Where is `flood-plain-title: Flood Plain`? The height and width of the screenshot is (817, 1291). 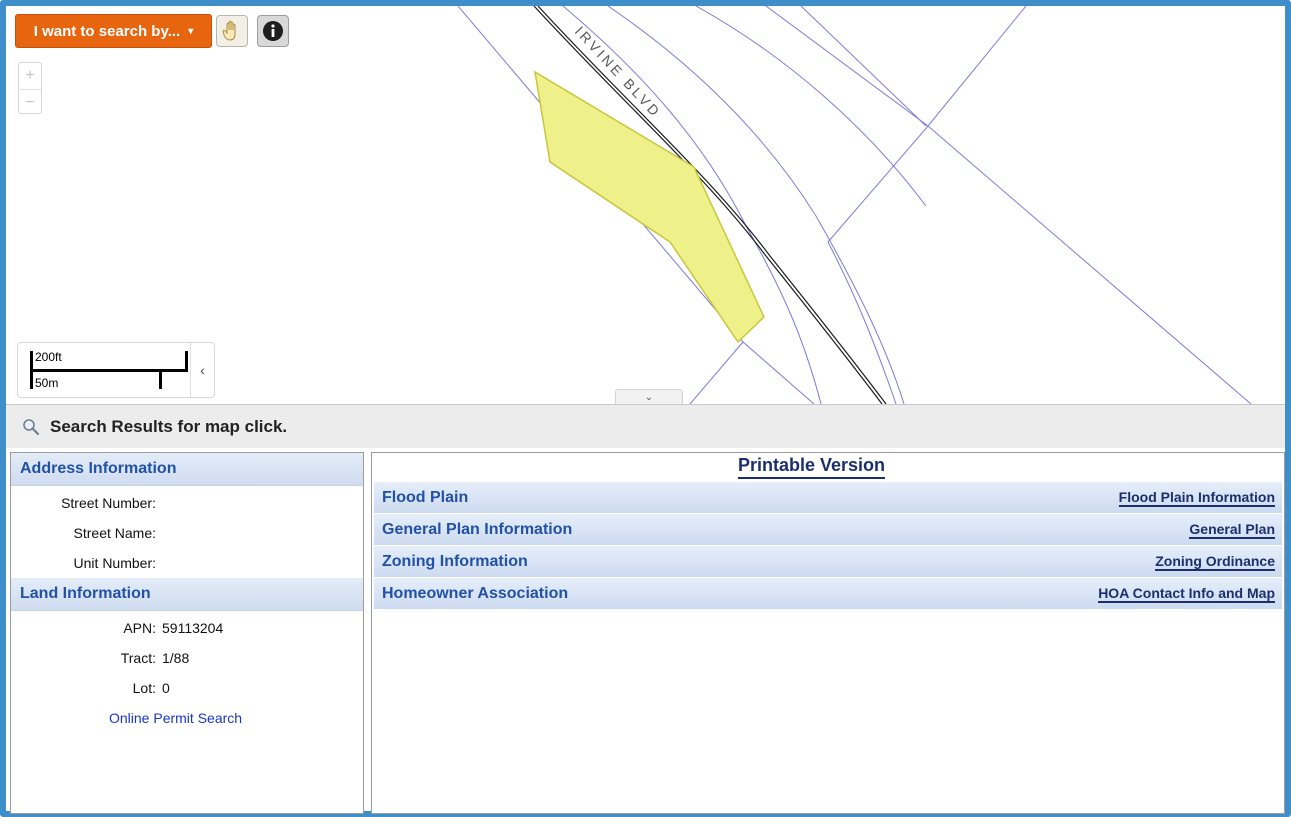
flood-plain-title: Flood Plain is located at coordinates (425, 497).